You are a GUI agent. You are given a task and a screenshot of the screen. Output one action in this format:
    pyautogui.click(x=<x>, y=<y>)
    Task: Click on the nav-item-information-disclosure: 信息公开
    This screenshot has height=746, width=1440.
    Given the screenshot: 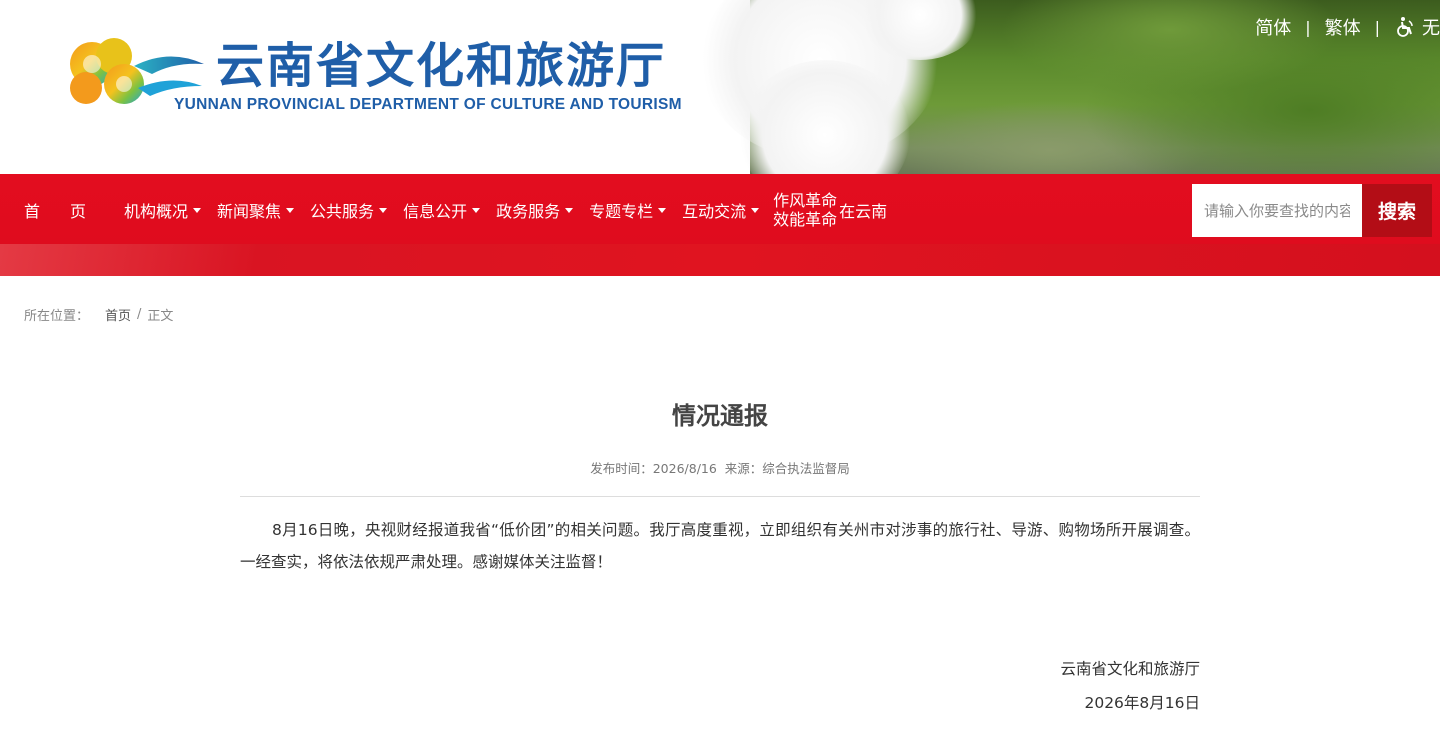 What is the action you would take?
    pyautogui.click(x=441, y=210)
    